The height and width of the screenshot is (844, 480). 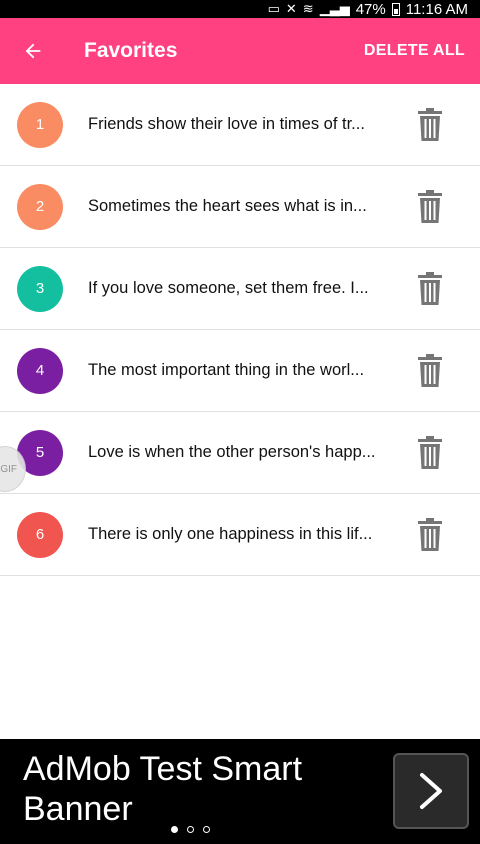 I want to click on delete-all-button: DELETE ALL, so click(x=414, y=51).